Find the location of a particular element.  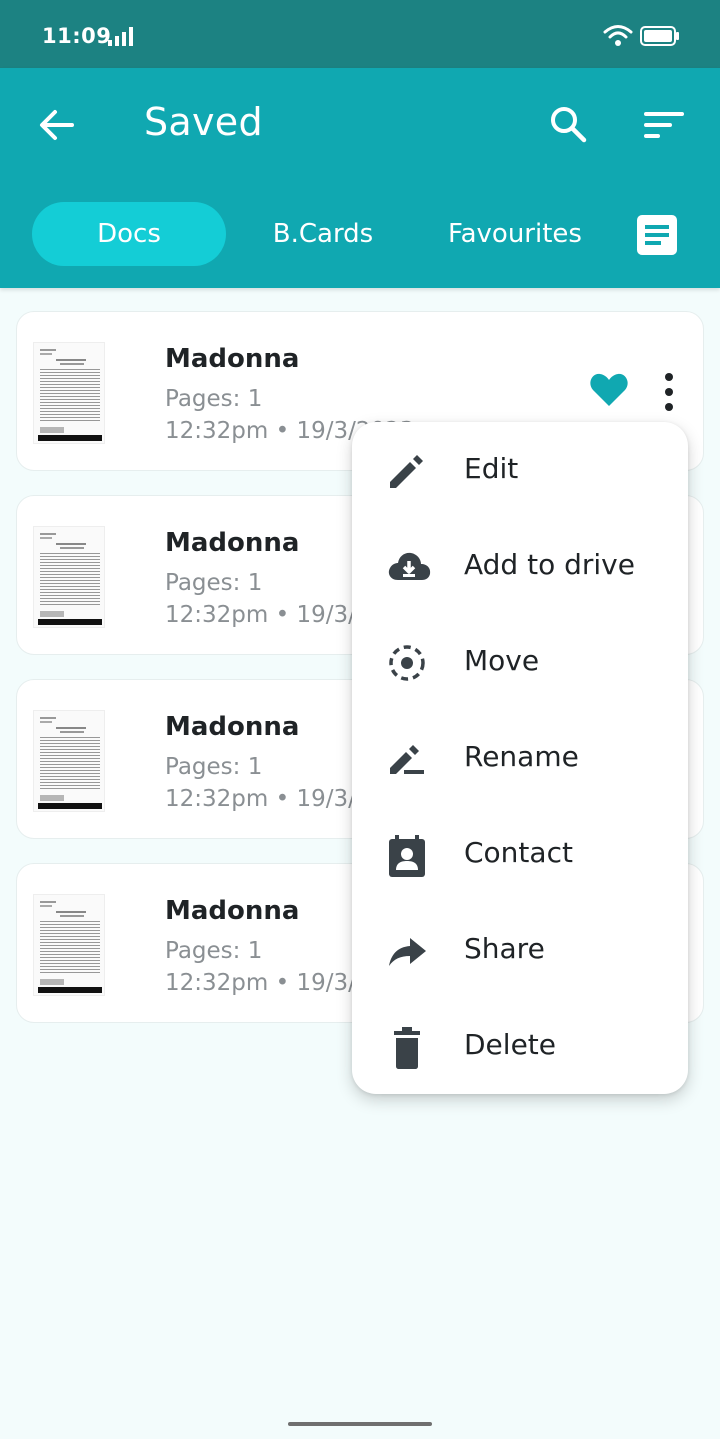

tab-favourites: Favourites is located at coordinates (515, 234).